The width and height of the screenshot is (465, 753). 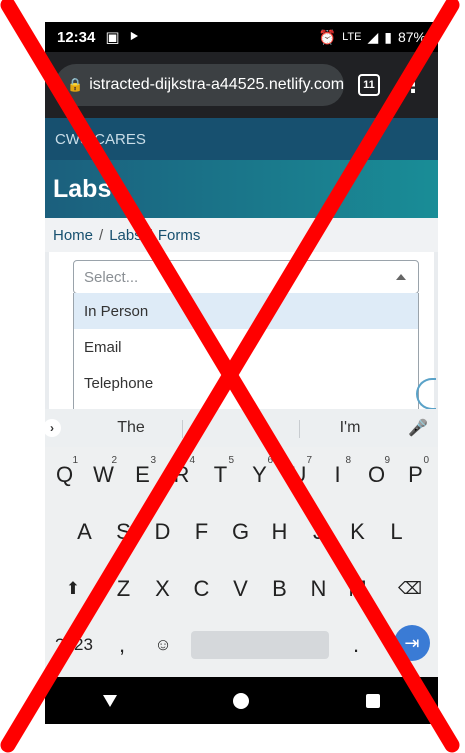 I want to click on key-p: P0, so click(x=415, y=475).